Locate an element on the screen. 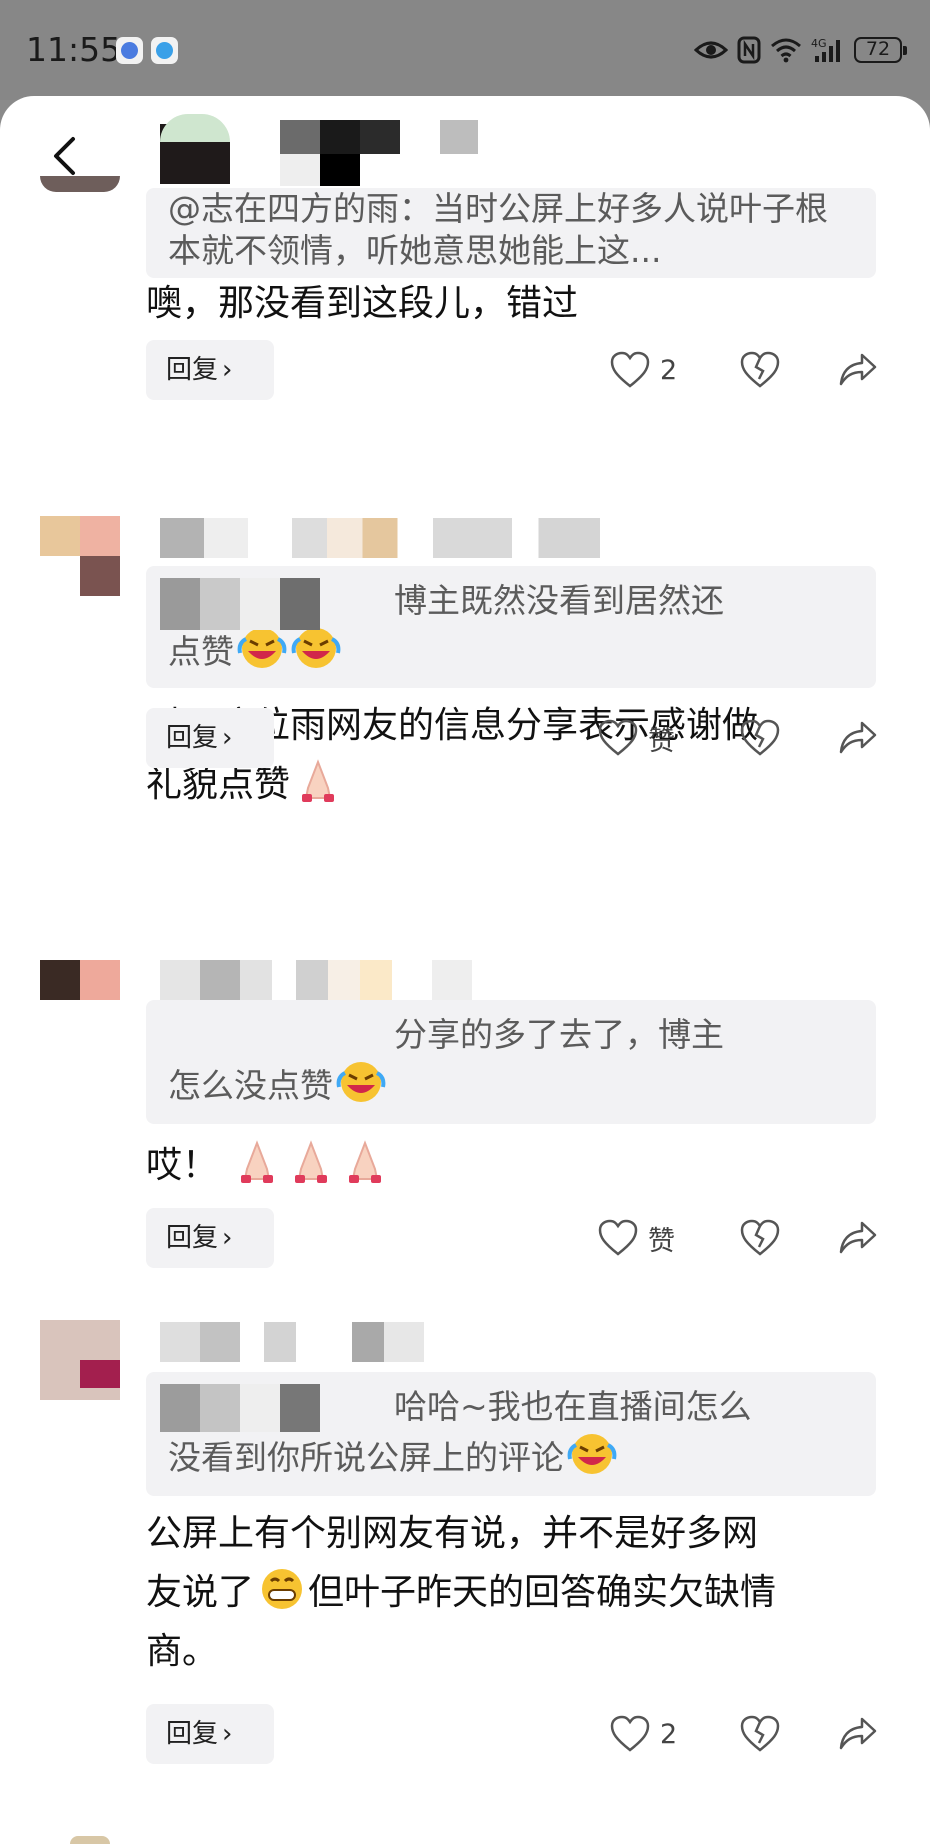 The height and width of the screenshot is (1844, 930). quoted-comment: 博主既然没看到居然还 点赞 is located at coordinates (511, 627).